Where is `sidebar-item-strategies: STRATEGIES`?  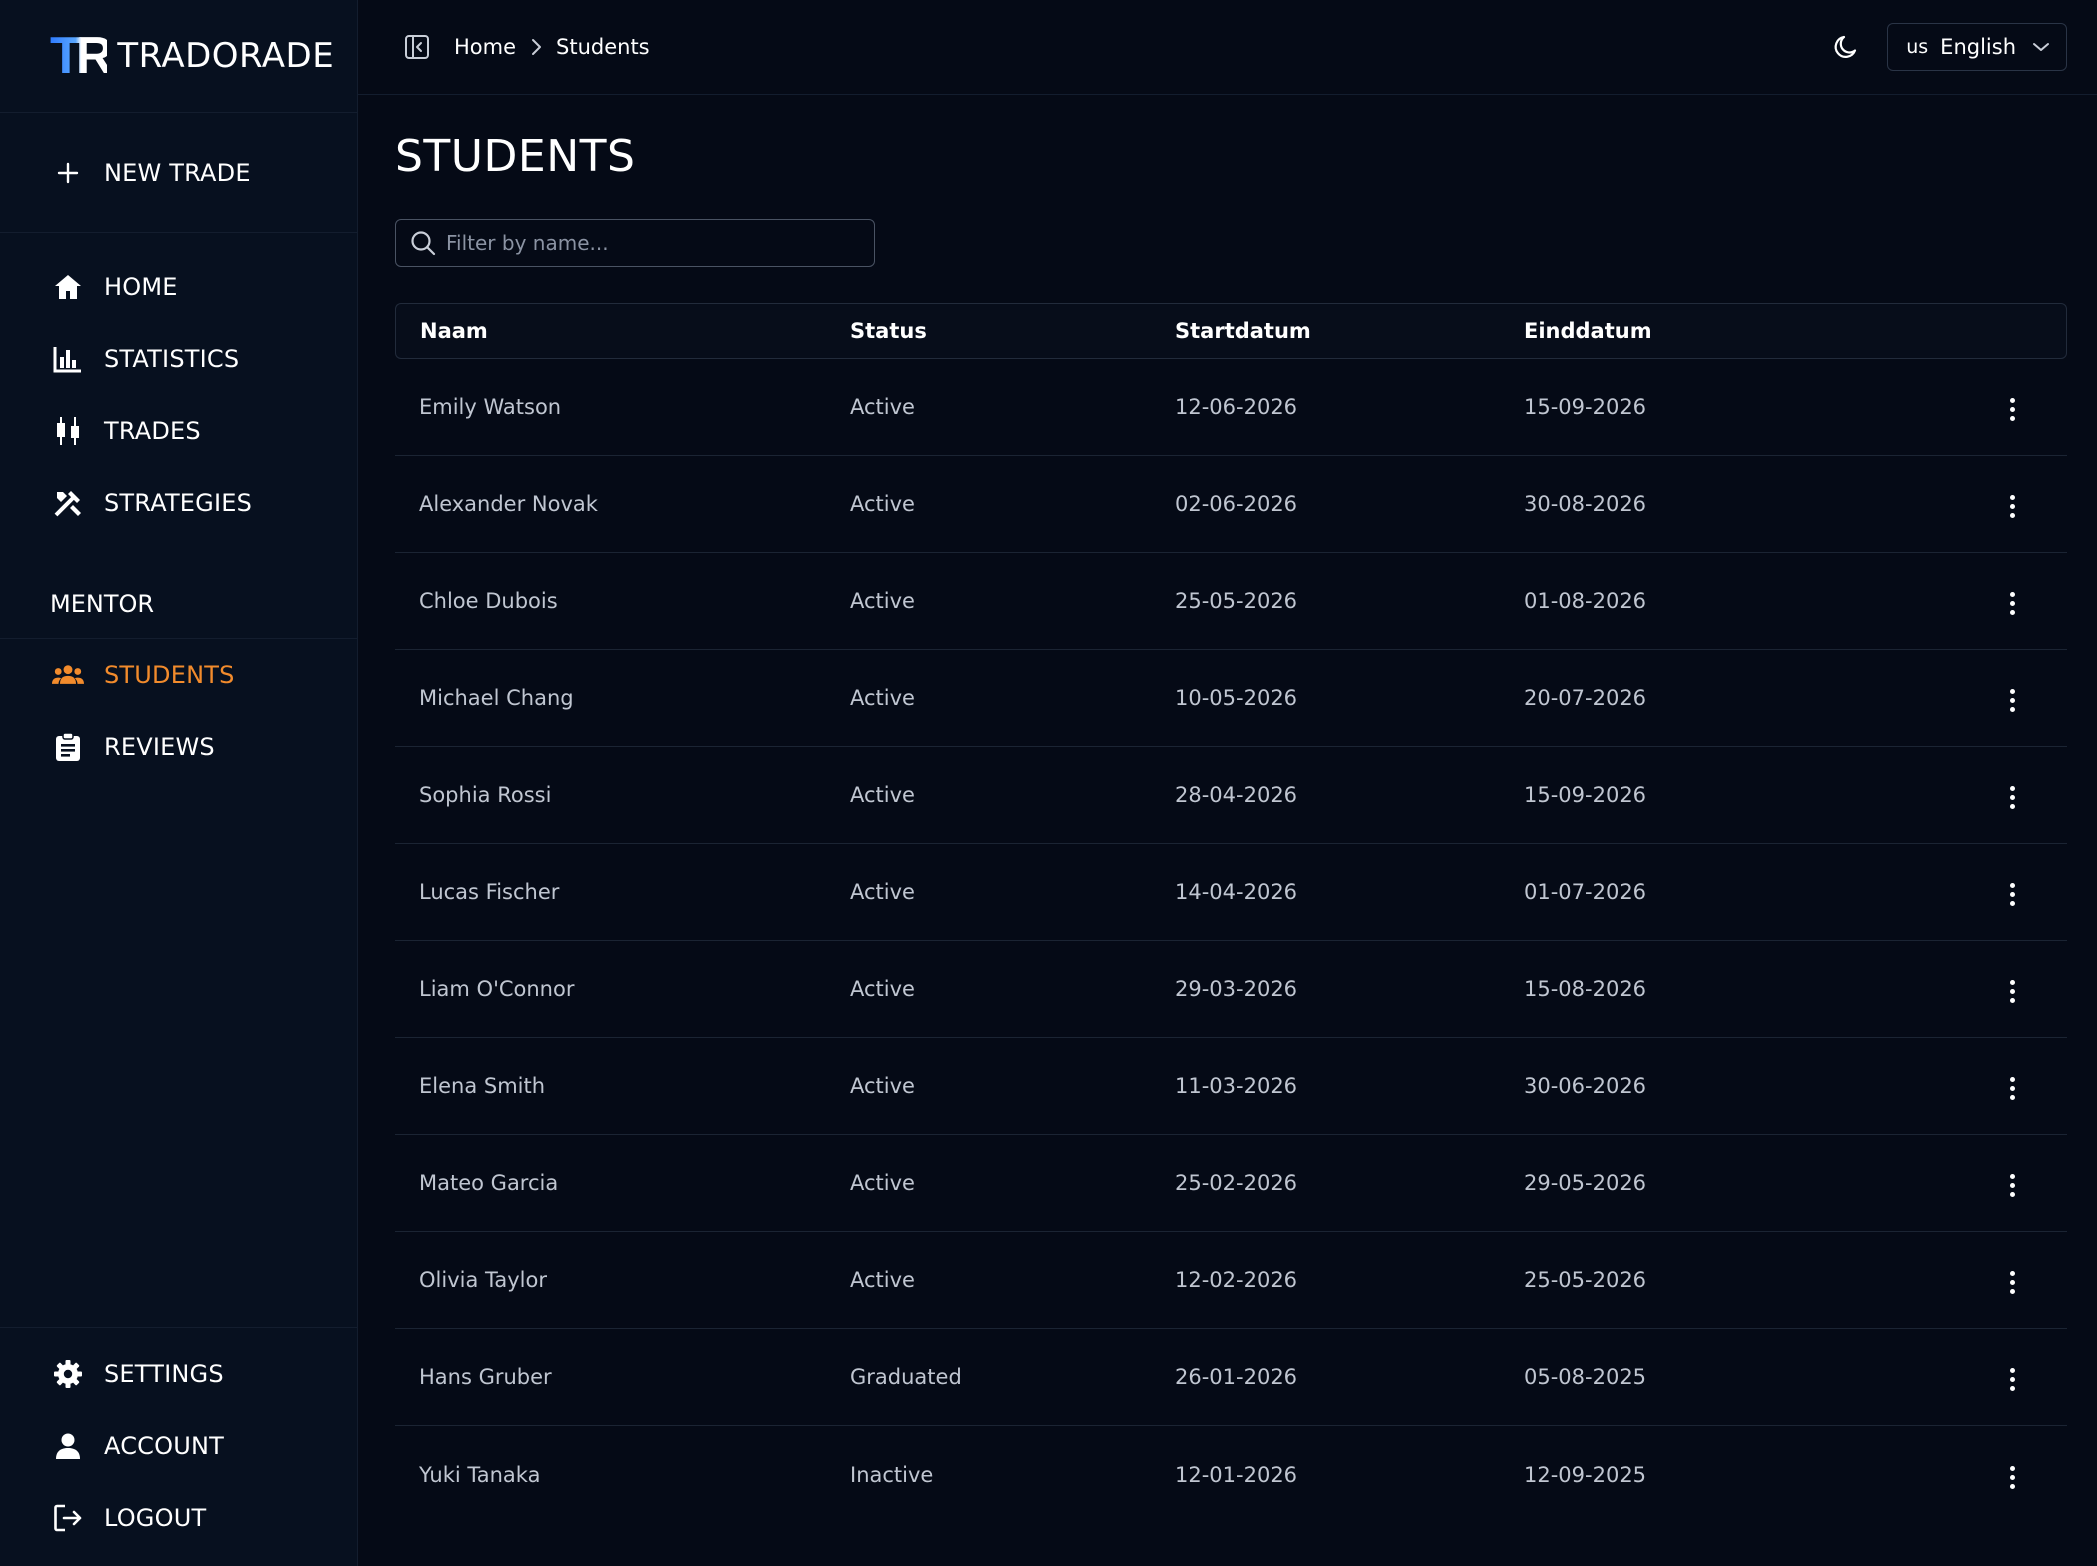
sidebar-item-strategies: STRATEGIES is located at coordinates (178, 503).